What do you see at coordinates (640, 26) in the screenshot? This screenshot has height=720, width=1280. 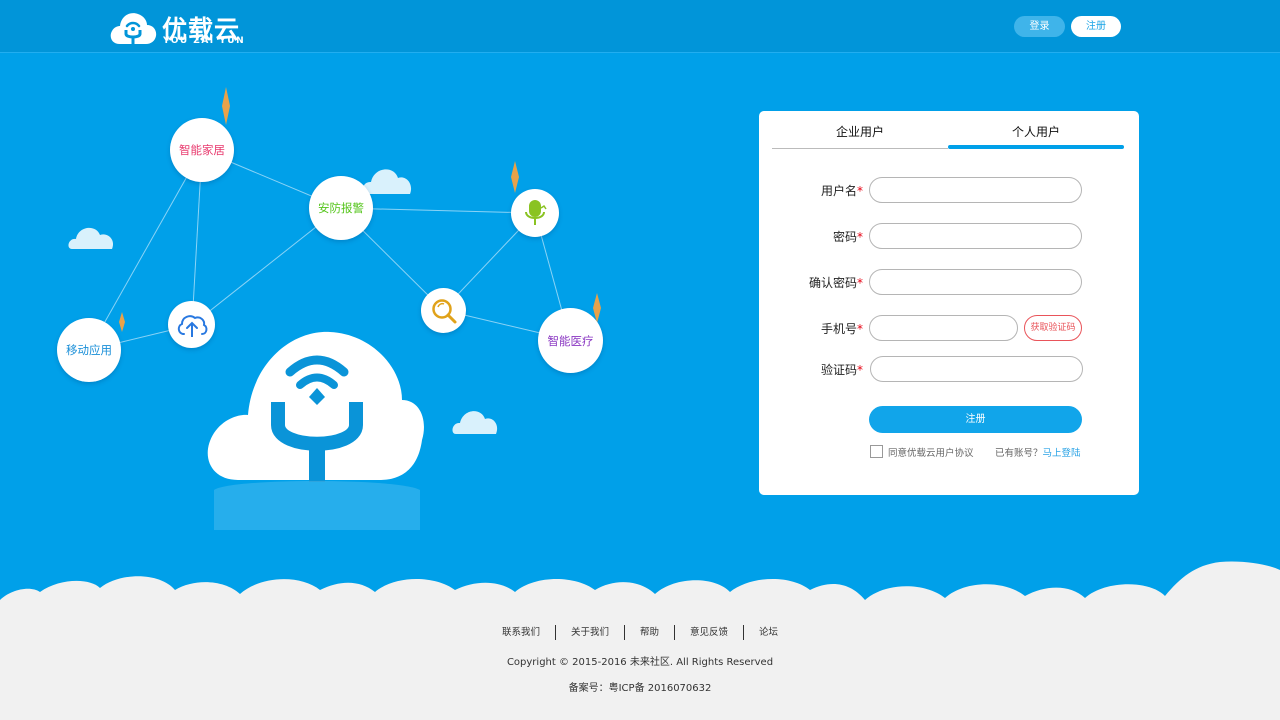 I see `top-header: 优载云 YOU ZAI YUN 登录 注册` at bounding box center [640, 26].